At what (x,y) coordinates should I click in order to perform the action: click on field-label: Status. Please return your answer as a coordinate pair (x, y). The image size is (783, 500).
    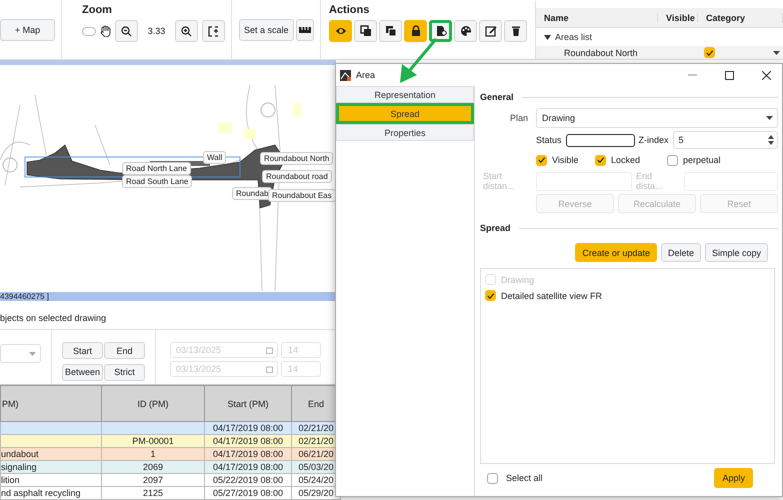
    Looking at the image, I should click on (549, 140).